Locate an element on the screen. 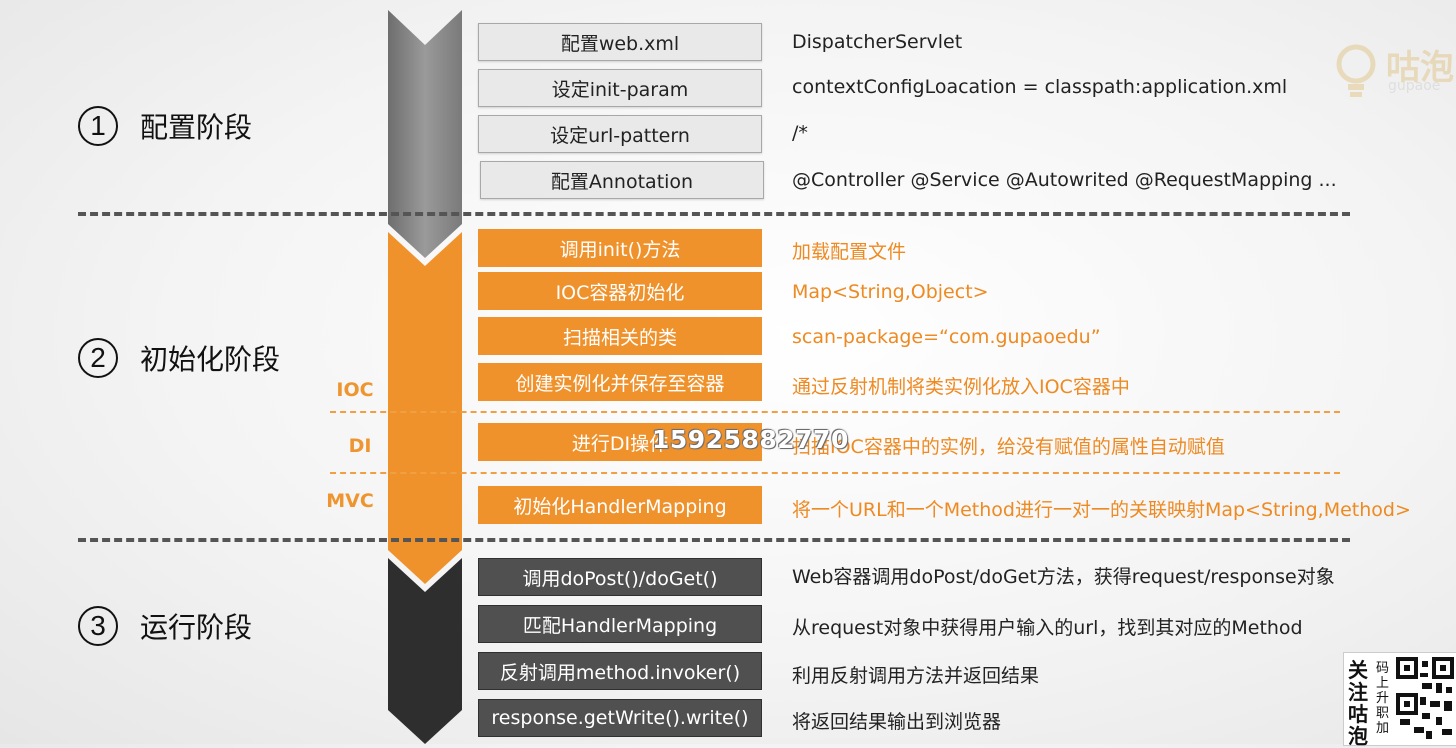  phase-init: 2 初始化阶段 is located at coordinates (179, 358).